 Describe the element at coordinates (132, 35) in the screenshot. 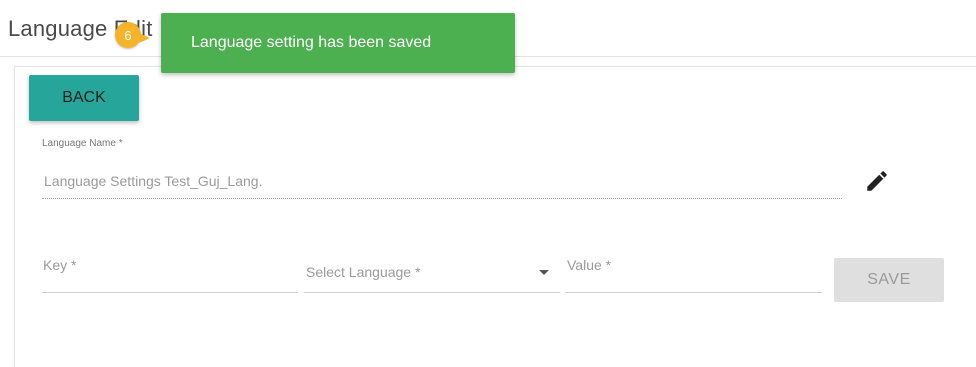

I see `step-badge: 6` at that location.